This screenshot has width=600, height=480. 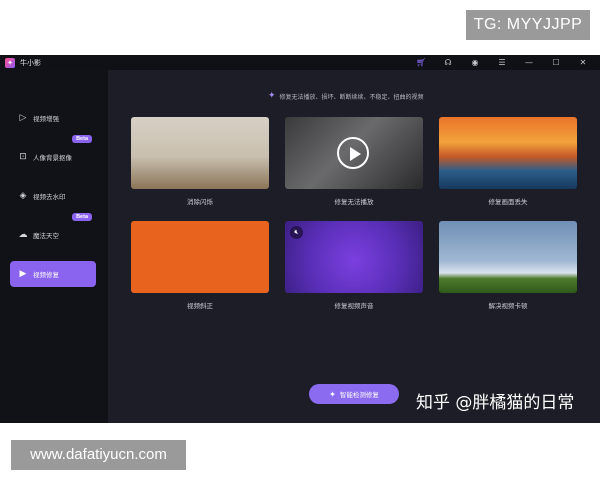 I want to click on sidebar-item-label: 人像背景抠像, so click(x=52, y=158).